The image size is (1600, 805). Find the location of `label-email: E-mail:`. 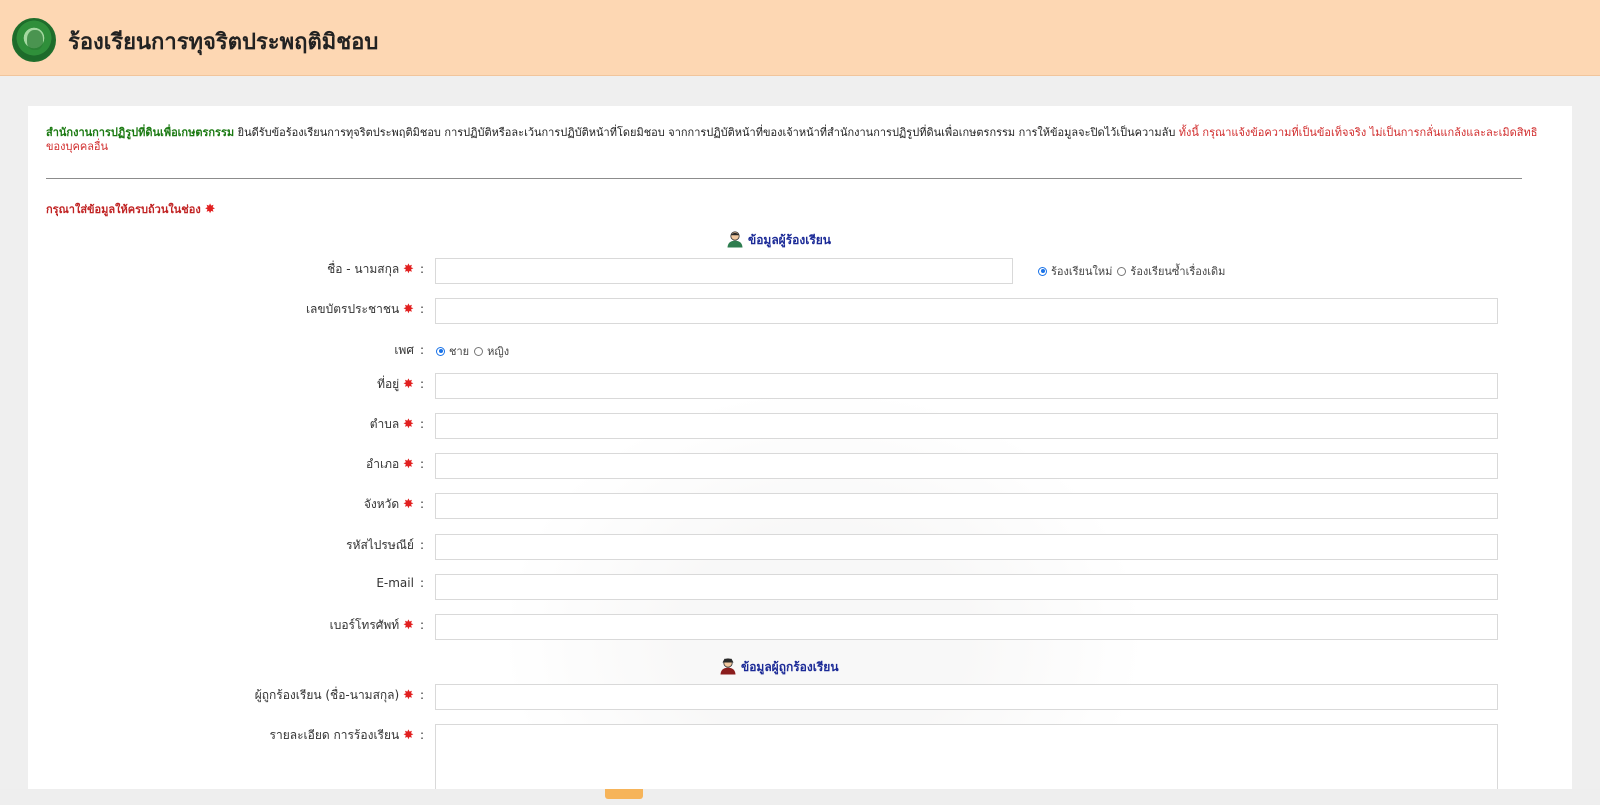

label-email: E-mail: is located at coordinates (400, 583).